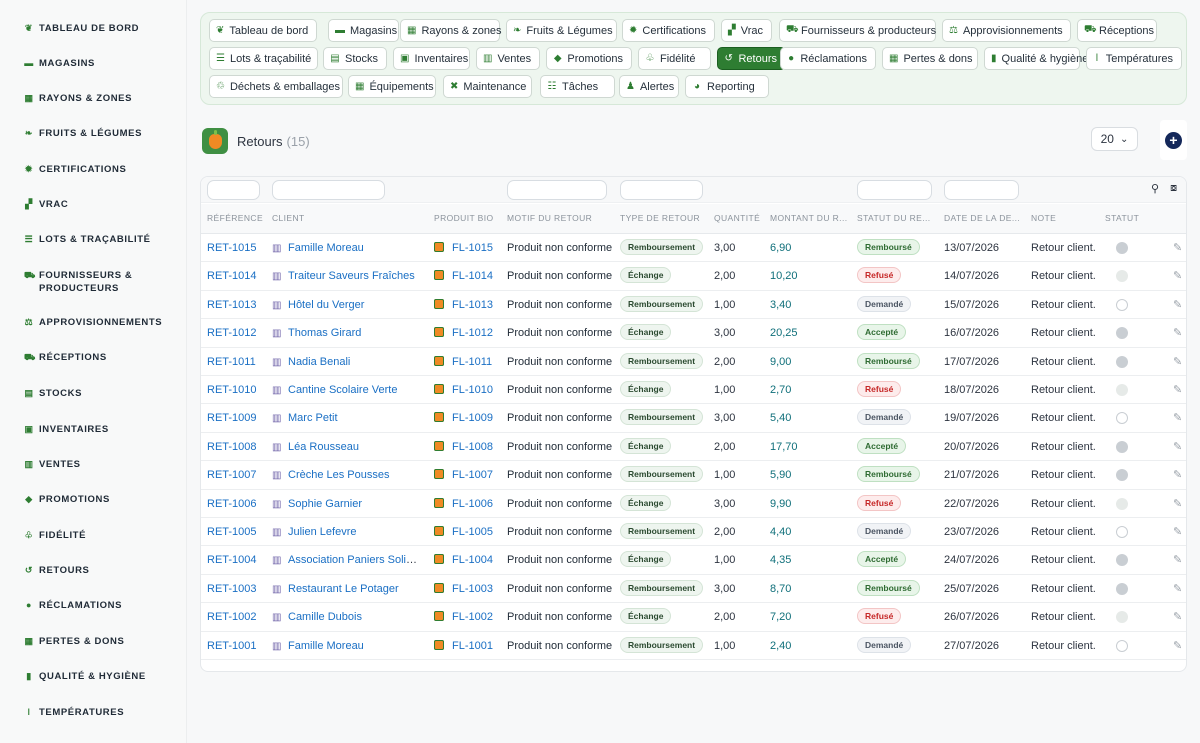 The width and height of the screenshot is (1200, 743). Describe the element at coordinates (101, 535) in the screenshot. I see `sidebar-item-14: ♧ FIDÉLITÉ` at that location.